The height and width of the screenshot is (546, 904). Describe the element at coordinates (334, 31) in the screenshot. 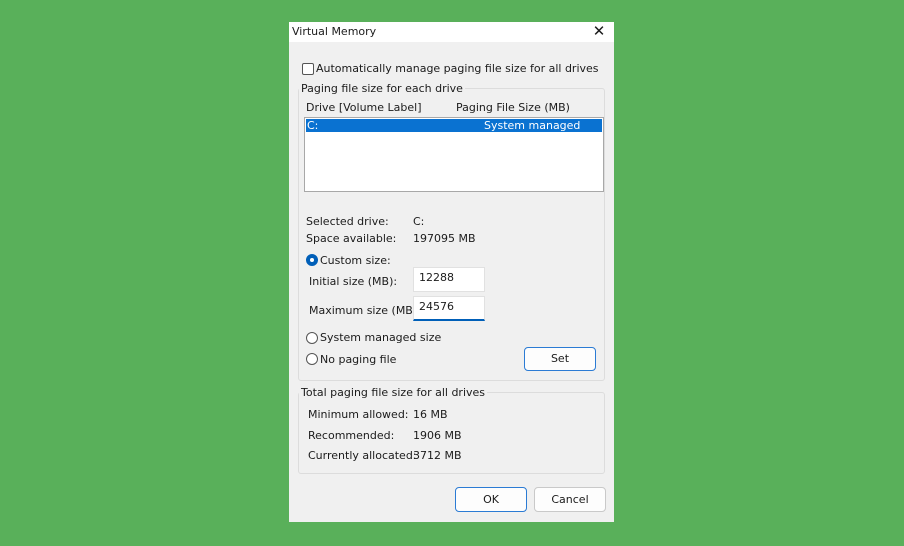

I see `window-title: Virtual Memory` at that location.